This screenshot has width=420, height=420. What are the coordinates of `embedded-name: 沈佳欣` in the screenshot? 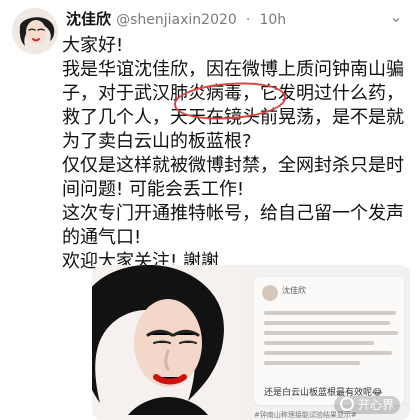 It's located at (294, 290).